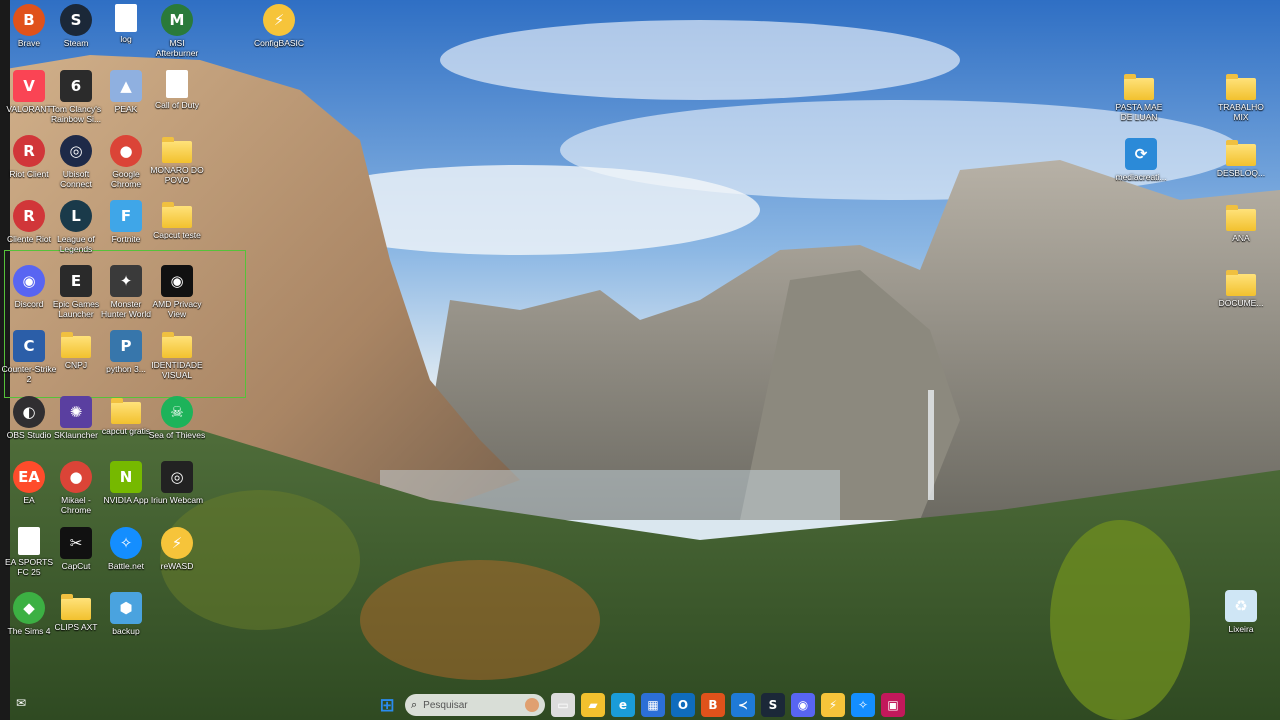  I want to click on desktop-icon-label: Call of Duty, so click(177, 105).